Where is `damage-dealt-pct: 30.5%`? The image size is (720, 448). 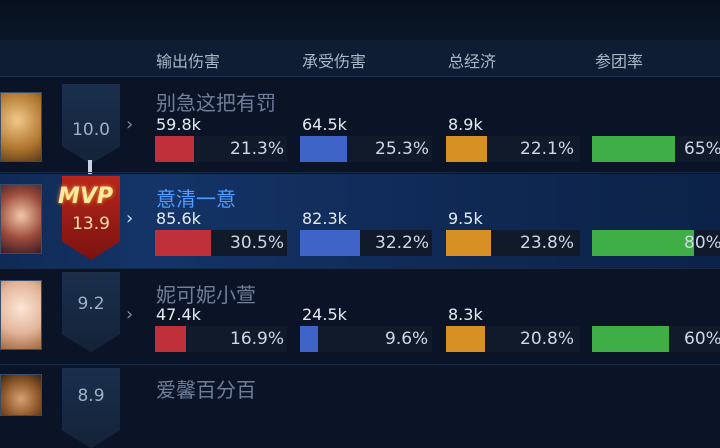
damage-dealt-pct: 30.5% is located at coordinates (257, 243).